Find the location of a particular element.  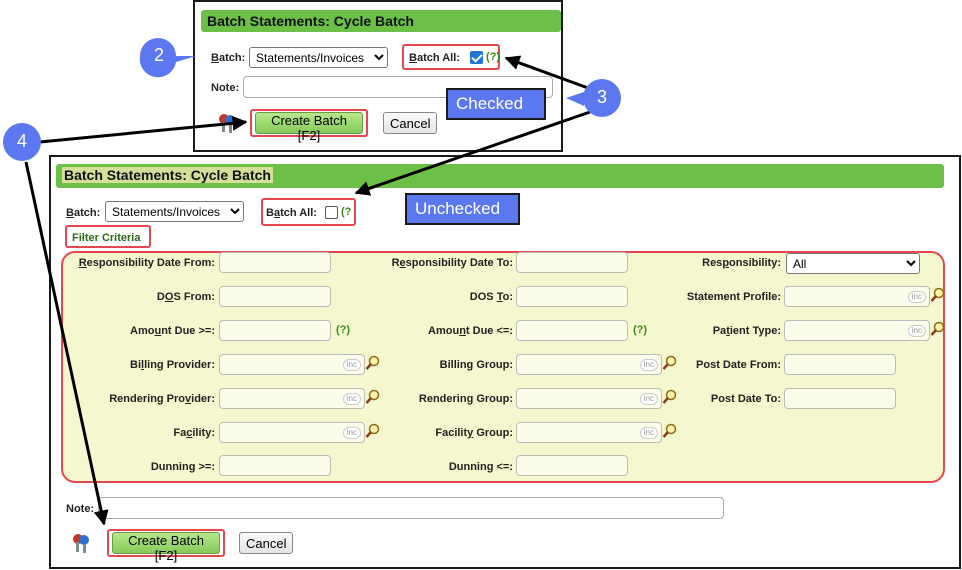

arrow-3-to-unchecked is located at coordinates (472, 153).